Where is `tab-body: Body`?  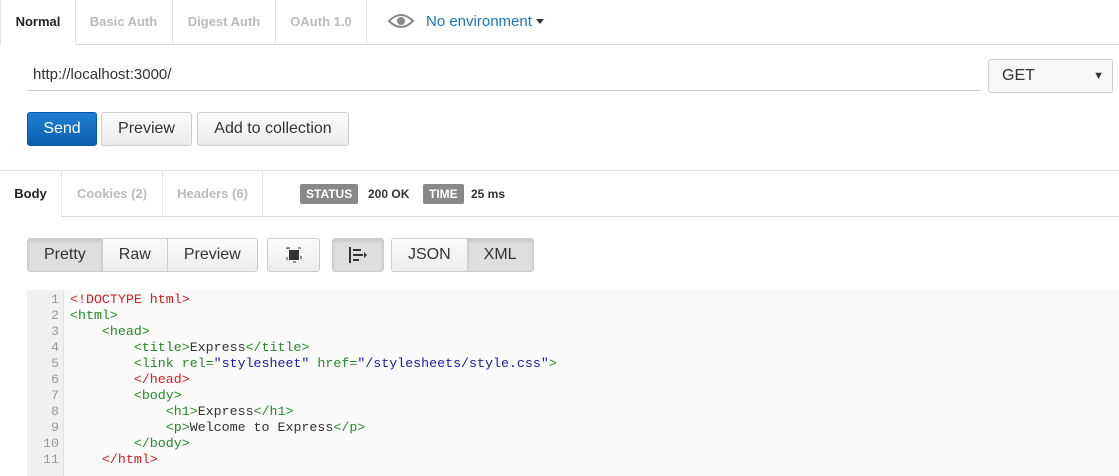 tab-body: Body is located at coordinates (31, 194).